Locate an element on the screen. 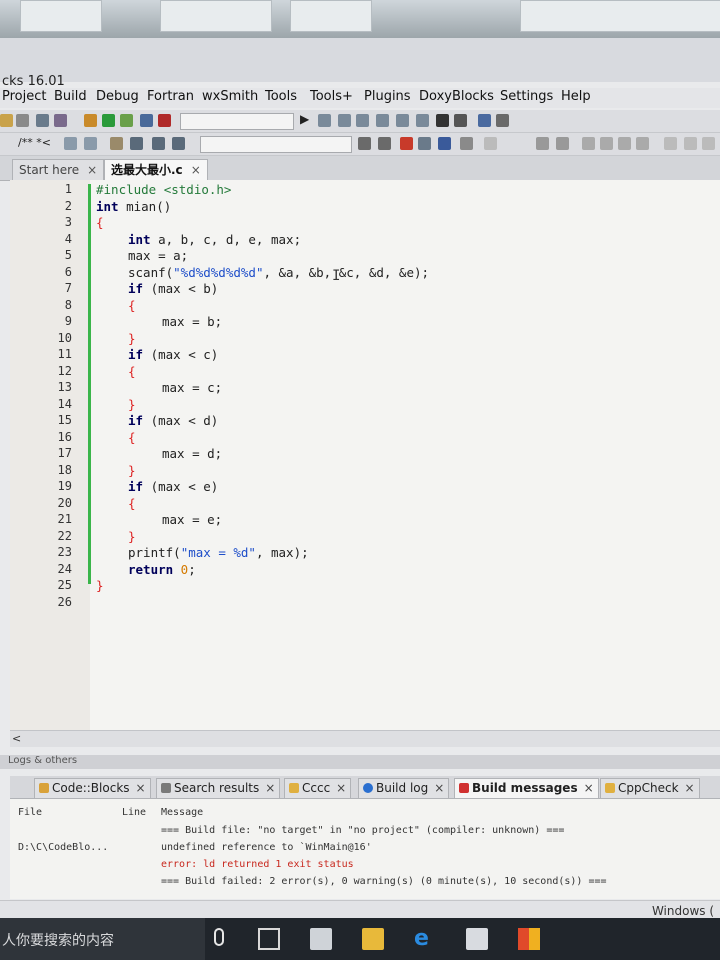 The image size is (720, 960). doxy-icon is located at coordinates (70, 143).